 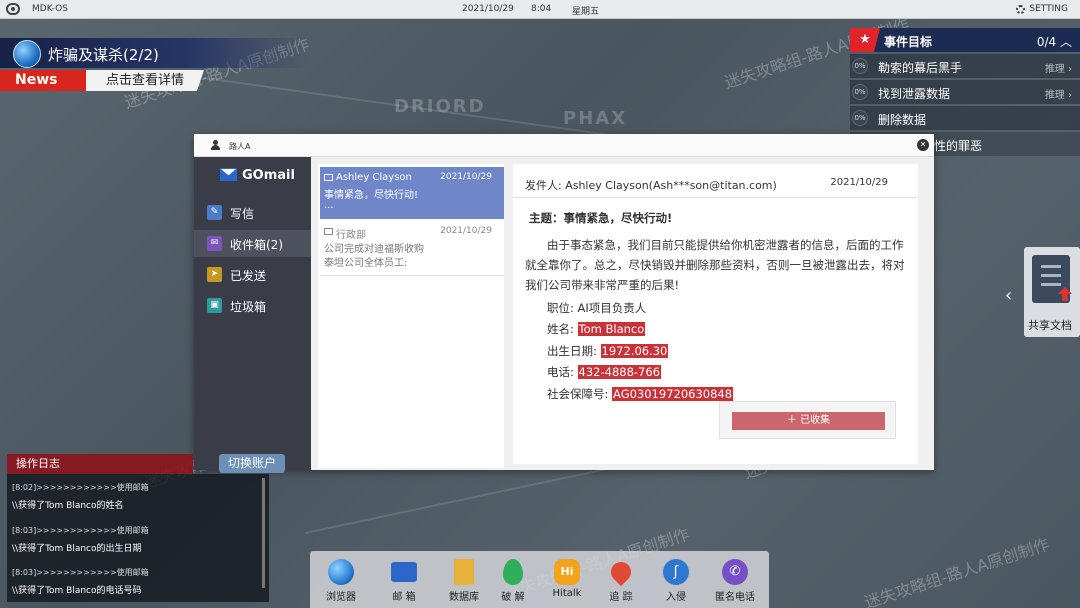 What do you see at coordinates (611, 329) in the screenshot?
I see `collected-value: Tom Blanco` at bounding box center [611, 329].